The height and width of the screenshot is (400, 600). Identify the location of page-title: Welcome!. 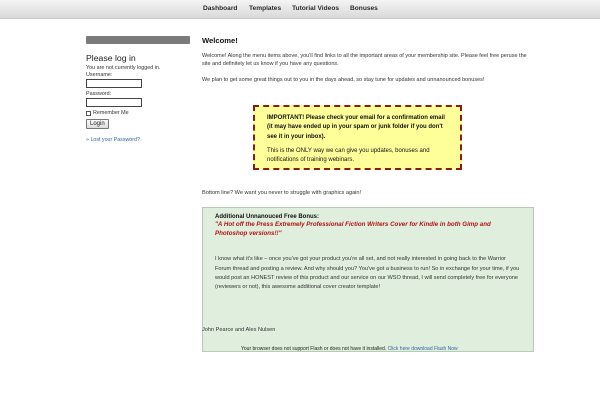
(220, 40).